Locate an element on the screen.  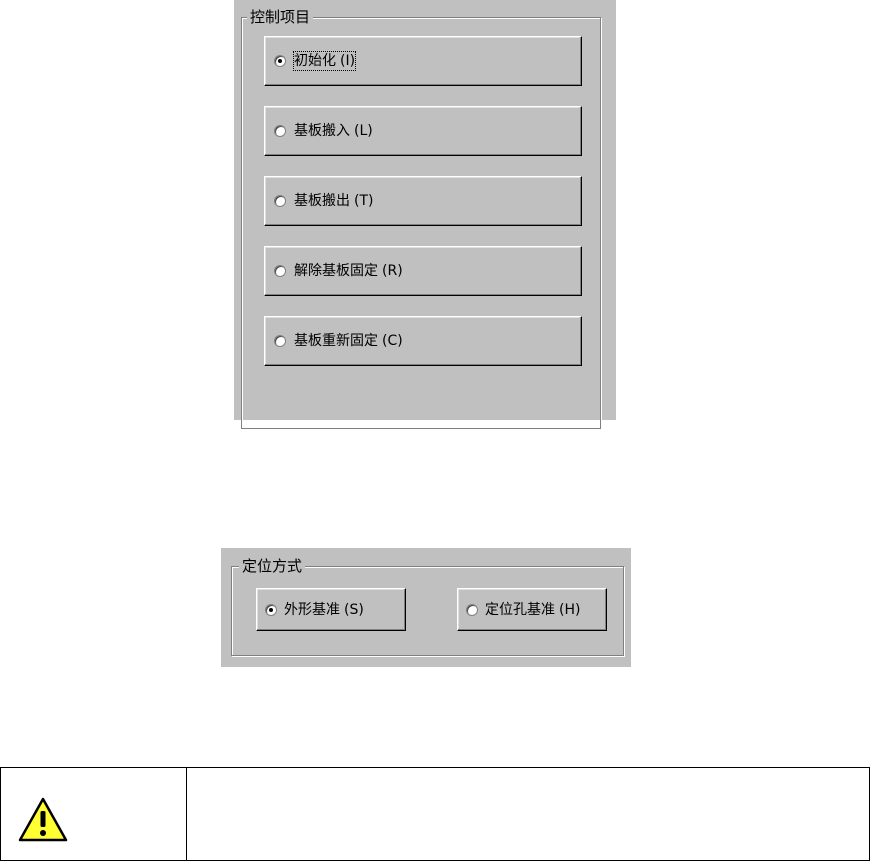
radio-release-board: 解除基板固定 (R) is located at coordinates (423, 271).